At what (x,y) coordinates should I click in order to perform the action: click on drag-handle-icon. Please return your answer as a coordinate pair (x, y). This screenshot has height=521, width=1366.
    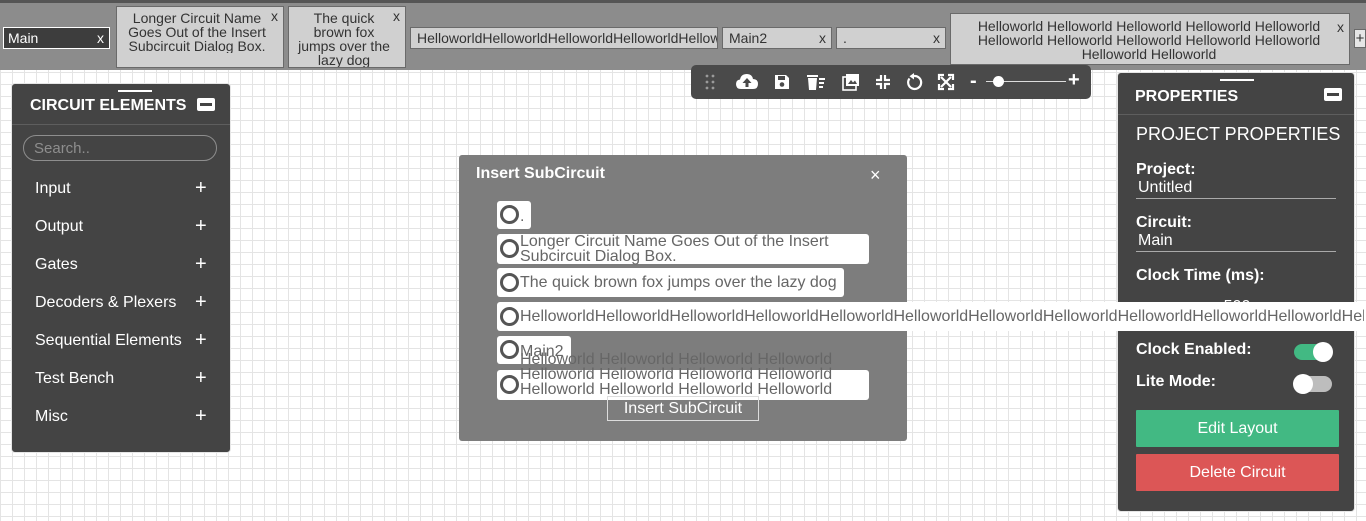
    Looking at the image, I should click on (710, 82).